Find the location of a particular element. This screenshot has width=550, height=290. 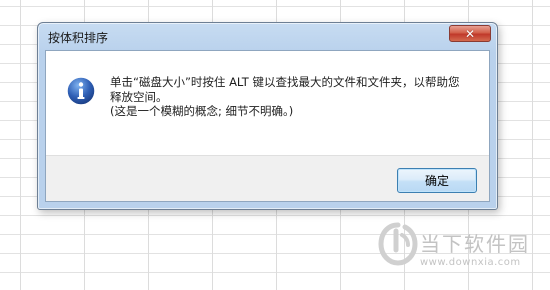

watermark-brand: 当下软件园 is located at coordinates (475, 244).